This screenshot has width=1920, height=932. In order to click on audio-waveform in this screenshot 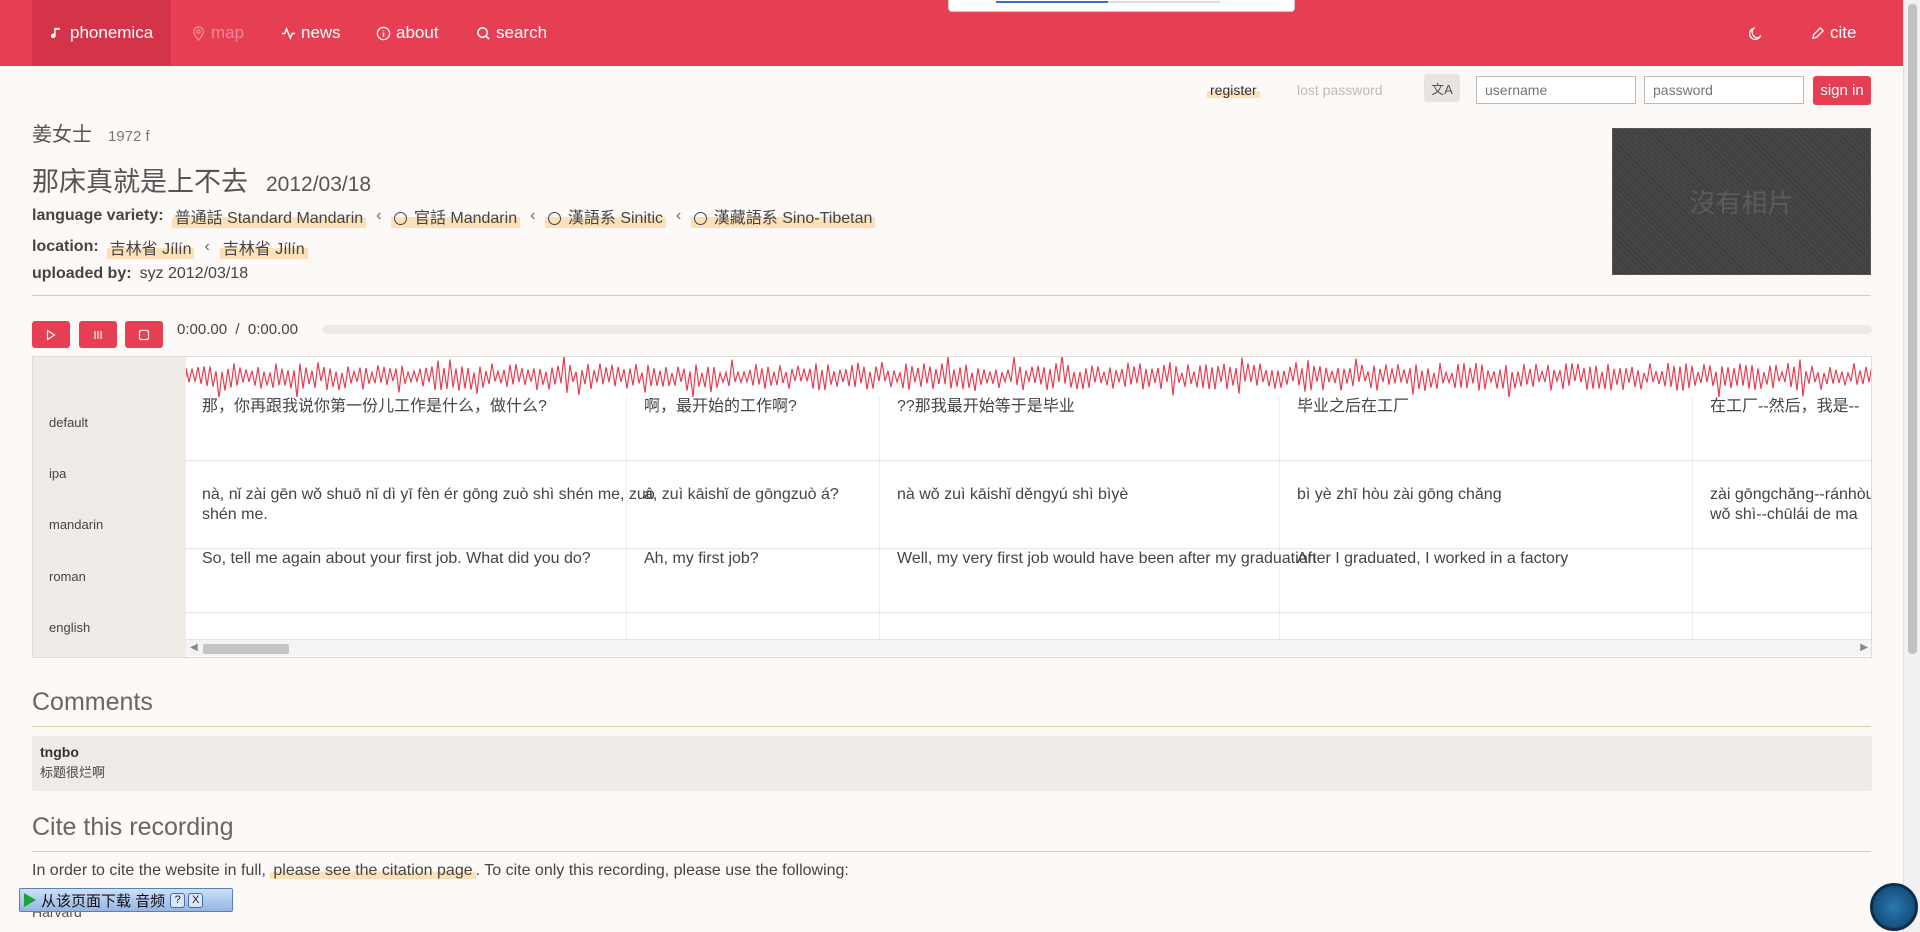, I will do `click(1029, 377)`.